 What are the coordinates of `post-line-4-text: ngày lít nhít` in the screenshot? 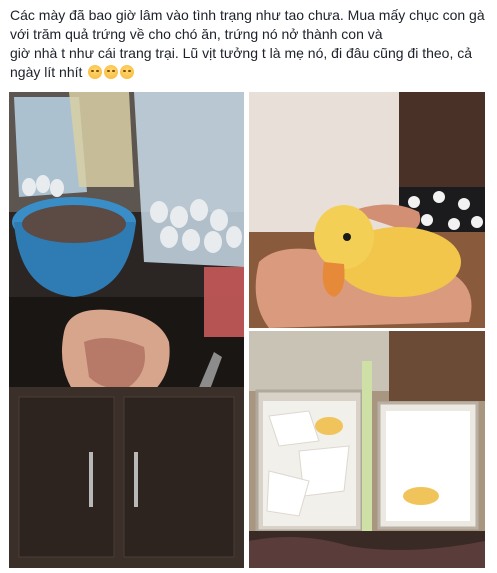 It's located at (46, 72).